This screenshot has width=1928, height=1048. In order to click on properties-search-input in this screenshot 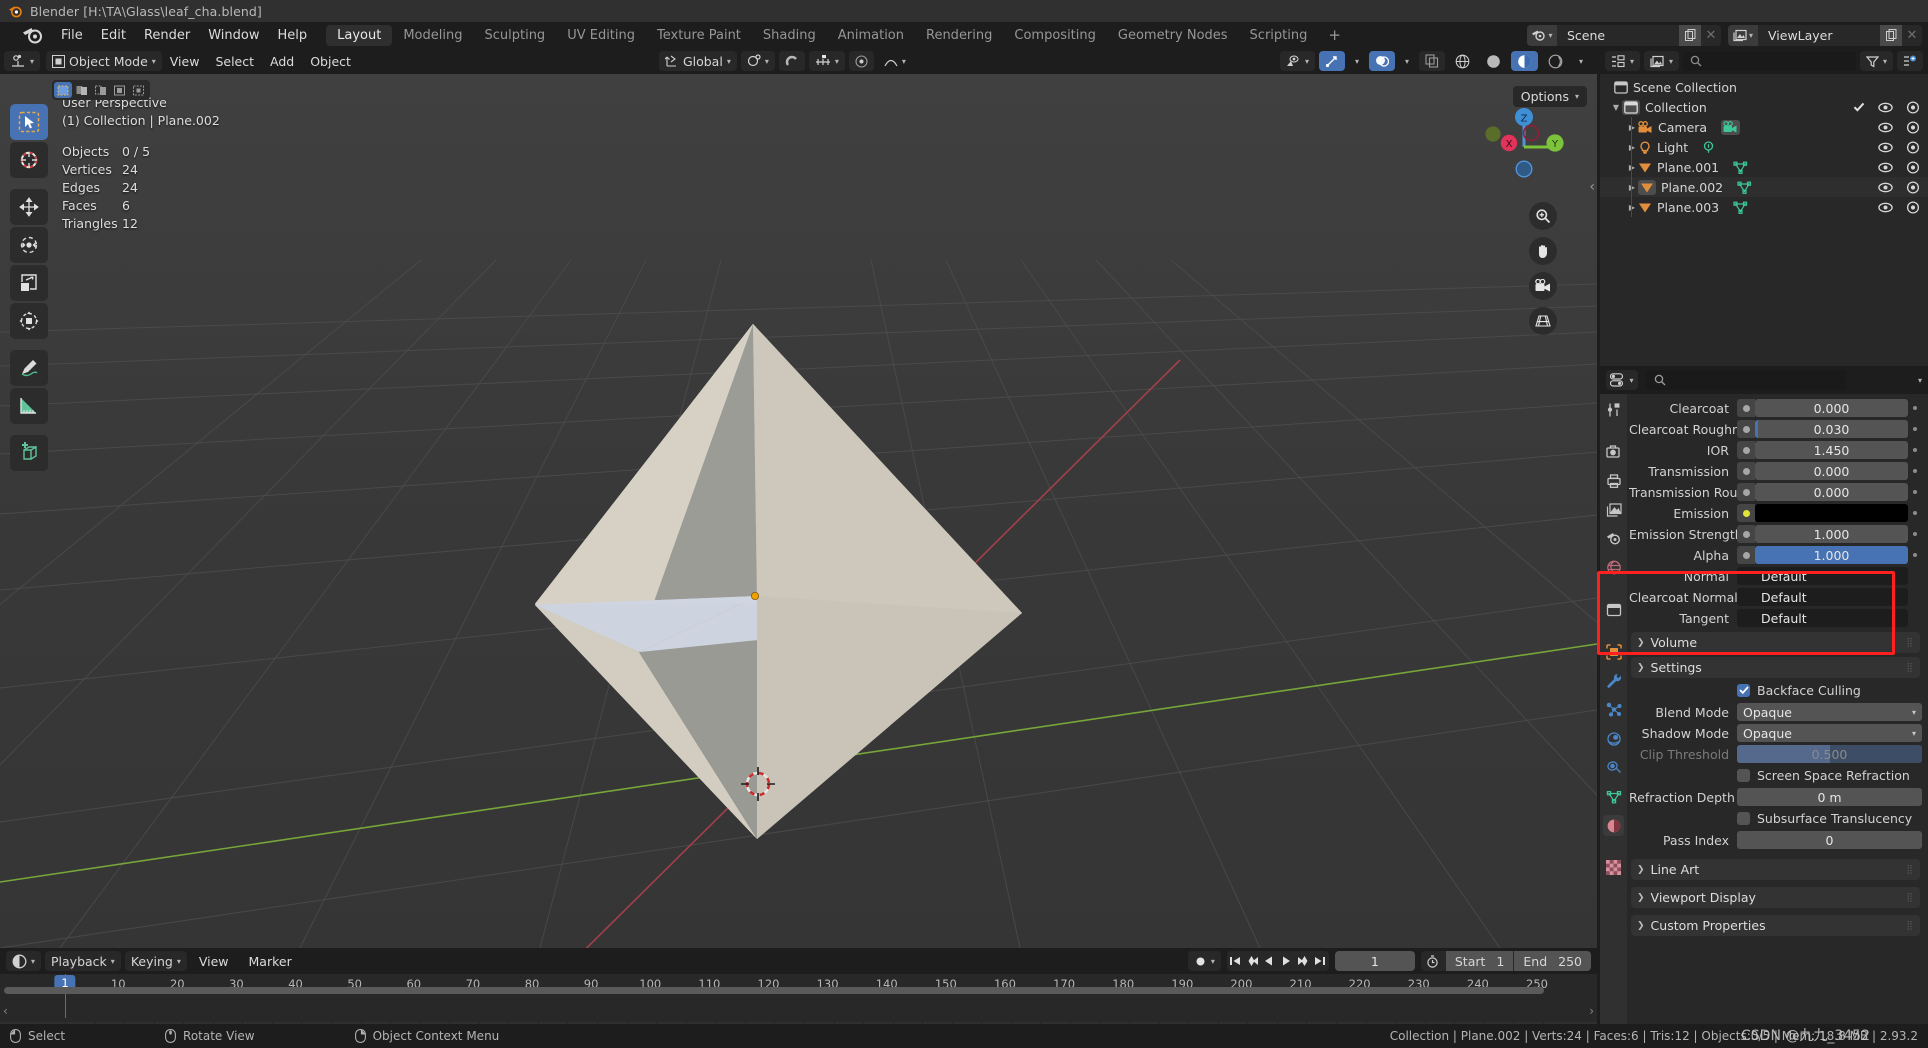, I will do `click(1746, 380)`.